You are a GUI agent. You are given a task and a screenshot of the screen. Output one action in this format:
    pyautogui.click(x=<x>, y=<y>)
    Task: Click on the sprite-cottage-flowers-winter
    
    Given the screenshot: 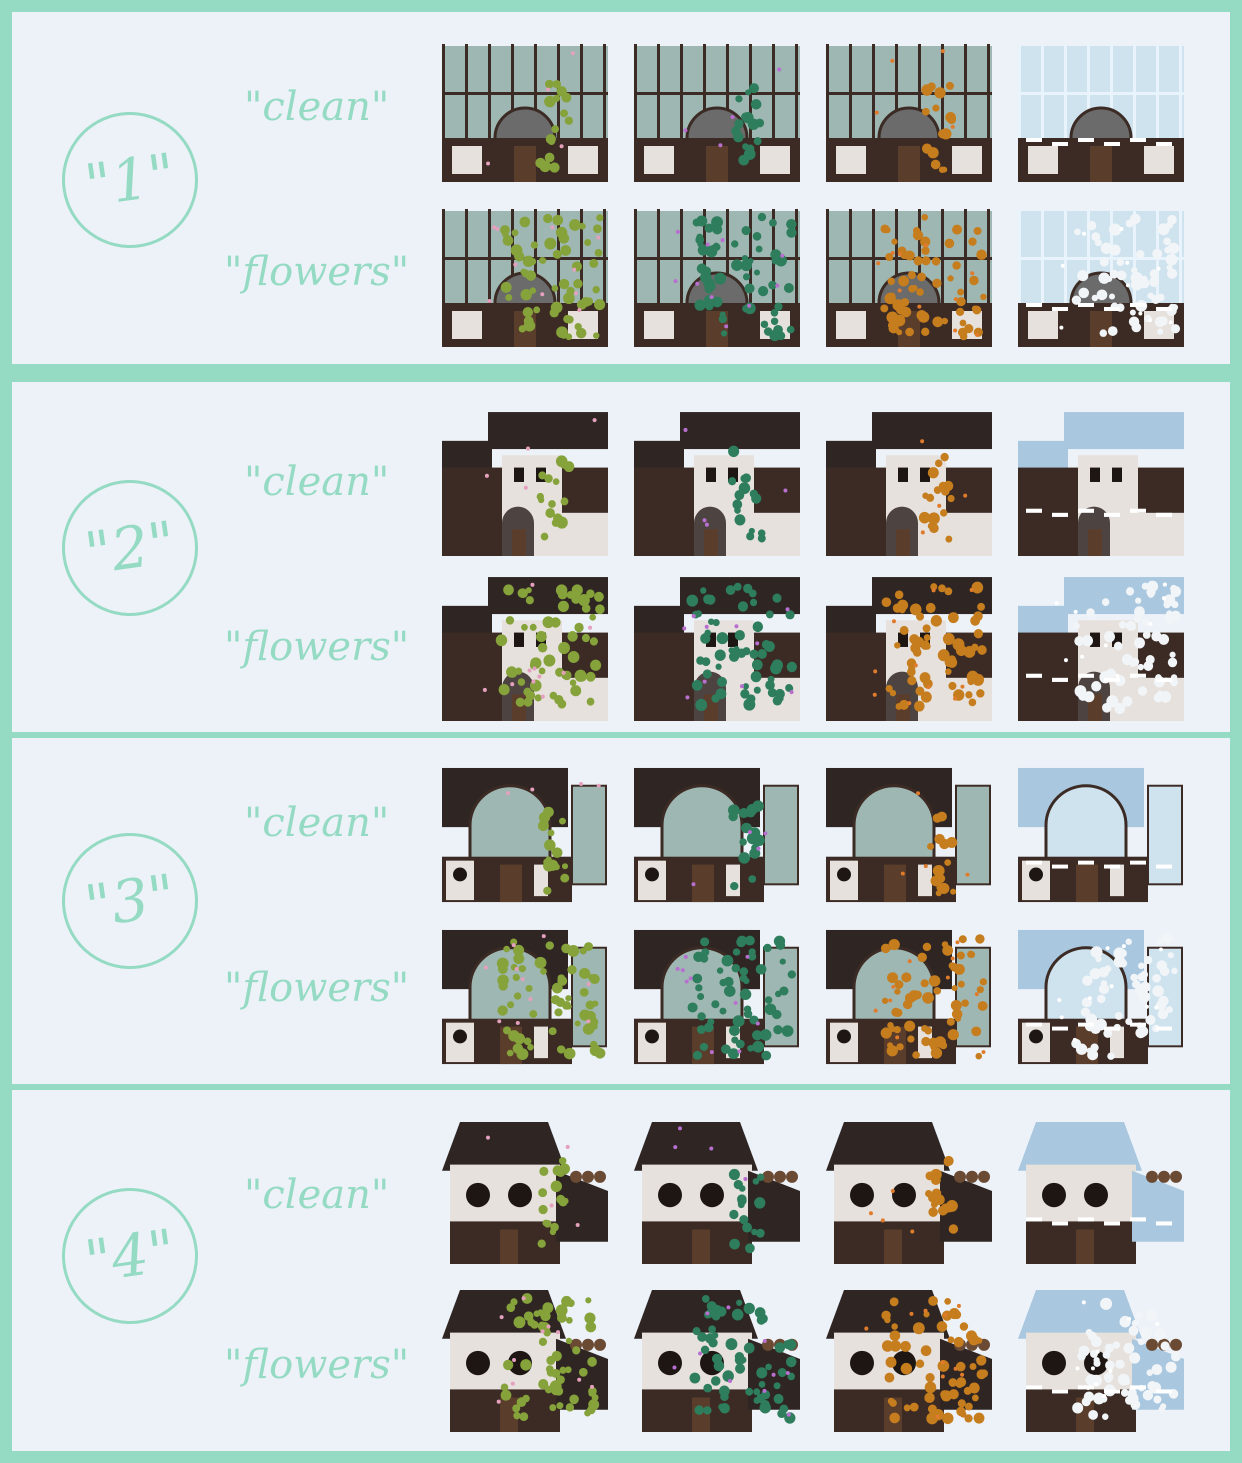 What is the action you would take?
    pyautogui.click(x=1101, y=648)
    